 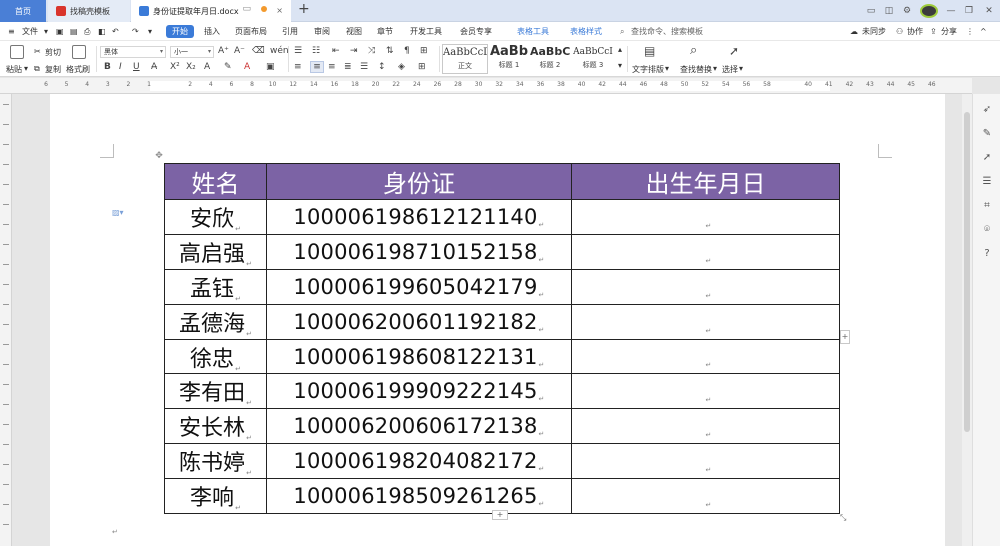 What do you see at coordinates (215, 251) in the screenshot?
I see `cell-name: 高启强↵` at bounding box center [215, 251].